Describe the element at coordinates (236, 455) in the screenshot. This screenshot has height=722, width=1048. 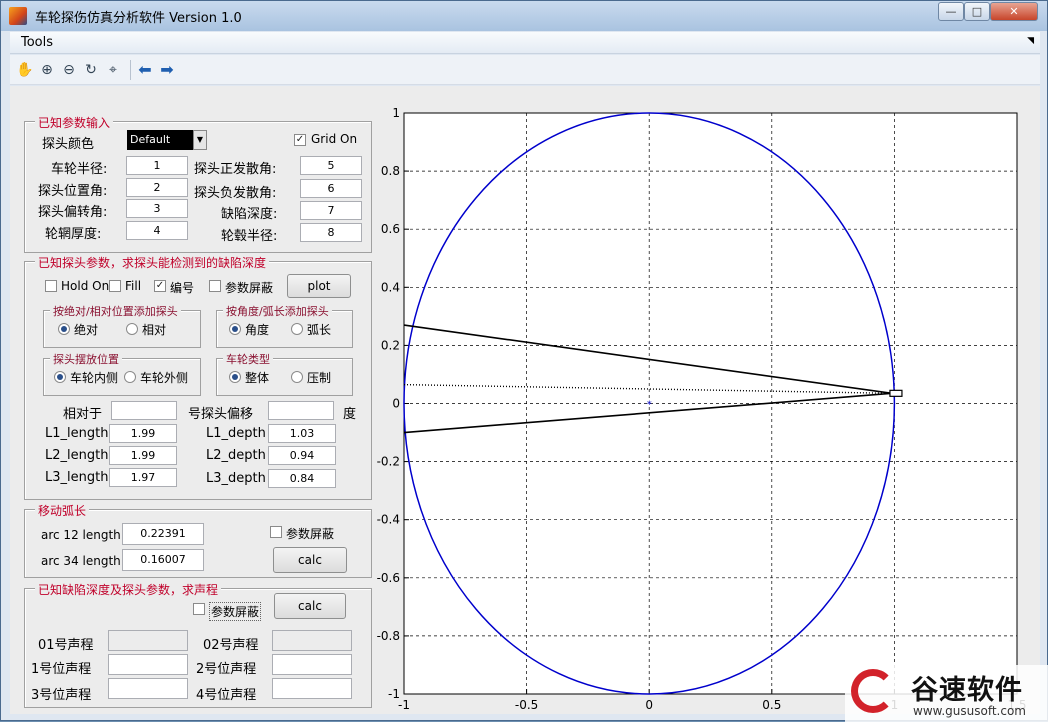
I see `l2-depth-label: L2_depth` at that location.